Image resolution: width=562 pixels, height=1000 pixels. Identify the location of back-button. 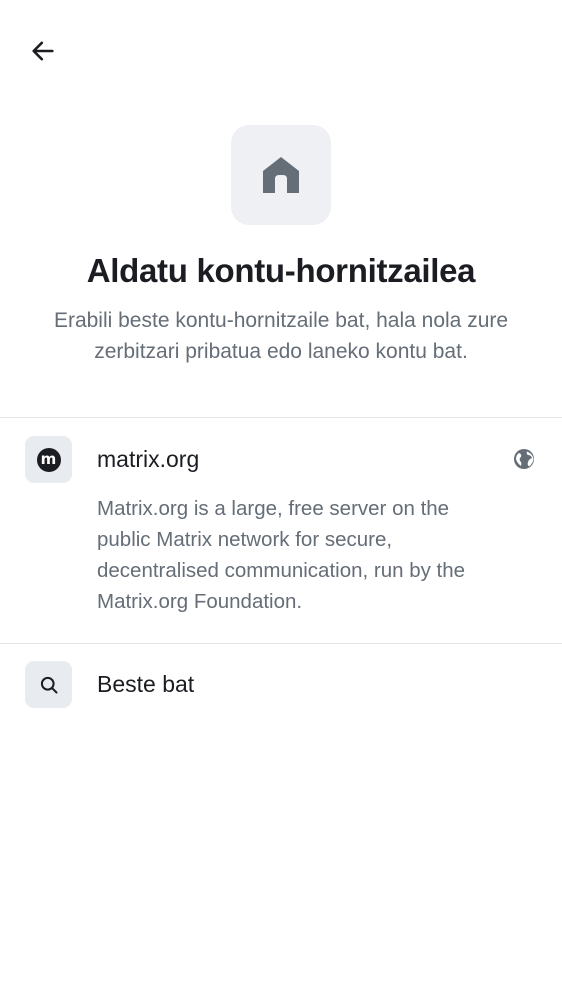
(43, 51).